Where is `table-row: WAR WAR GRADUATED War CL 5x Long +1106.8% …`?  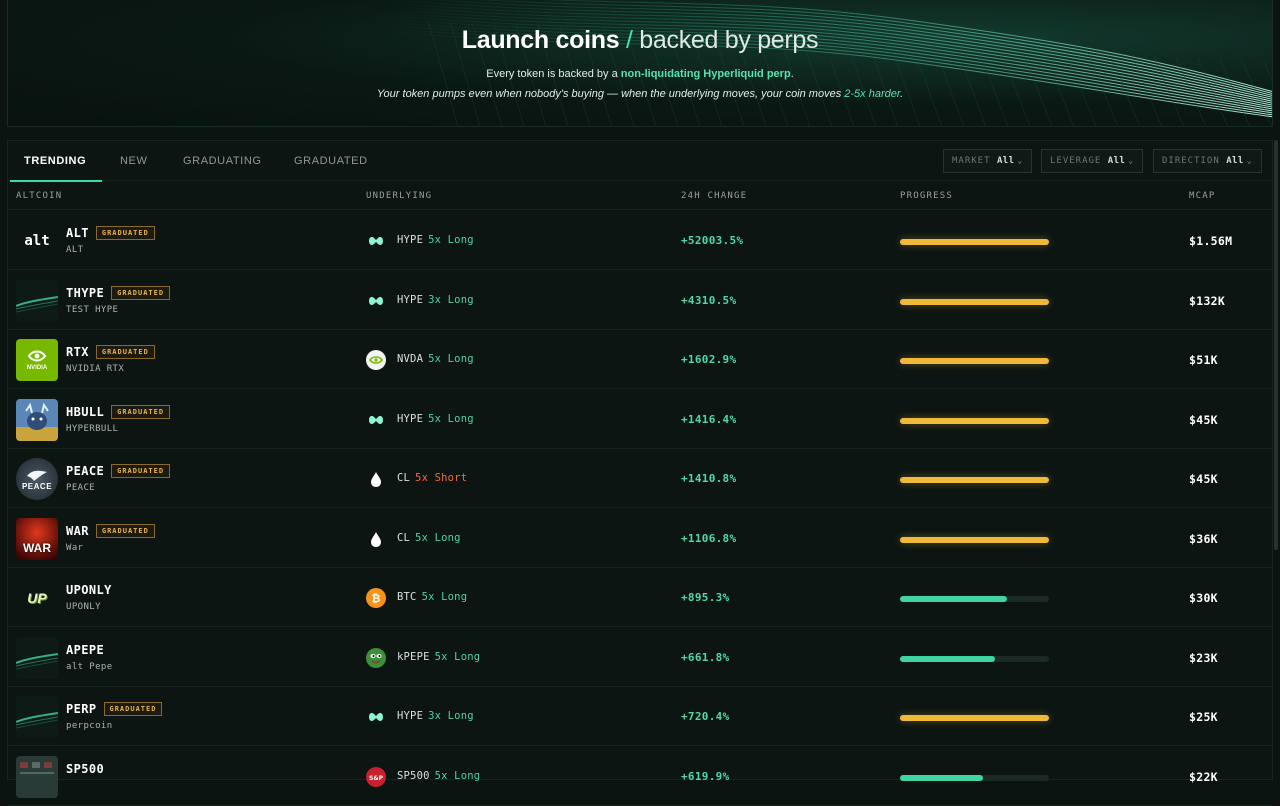 table-row: WAR WAR GRADUATED War CL 5x Long +1106.8% … is located at coordinates (640, 538).